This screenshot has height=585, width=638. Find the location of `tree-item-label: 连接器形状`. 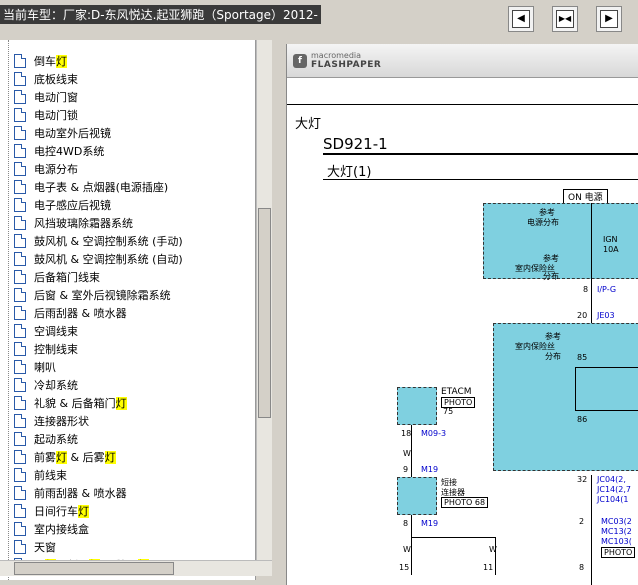

tree-item-label: 连接器形状 is located at coordinates (61, 421).